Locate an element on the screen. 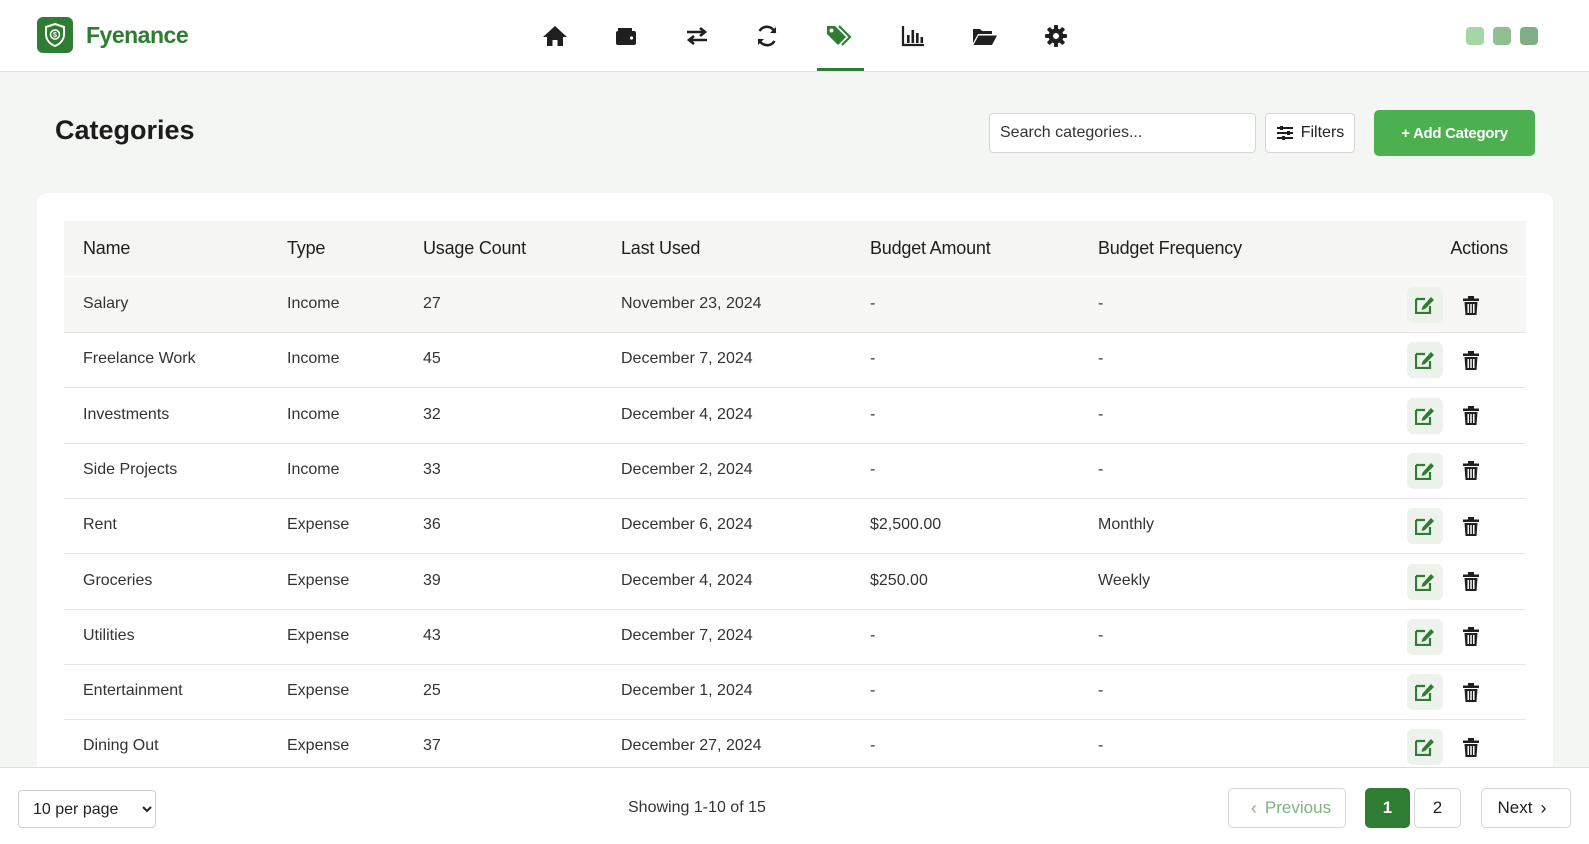  cell-last-used: November 23, 2024 is located at coordinates (691, 303).